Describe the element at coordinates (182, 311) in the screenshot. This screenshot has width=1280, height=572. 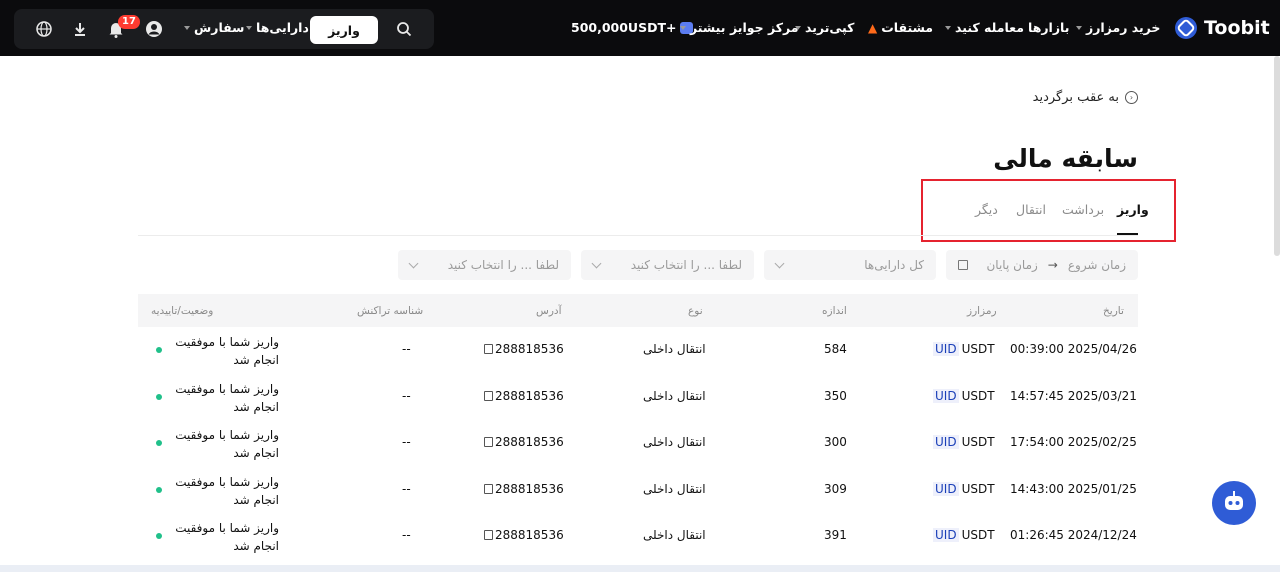
I see `header-status: وضعیت/تاییدیه` at that location.